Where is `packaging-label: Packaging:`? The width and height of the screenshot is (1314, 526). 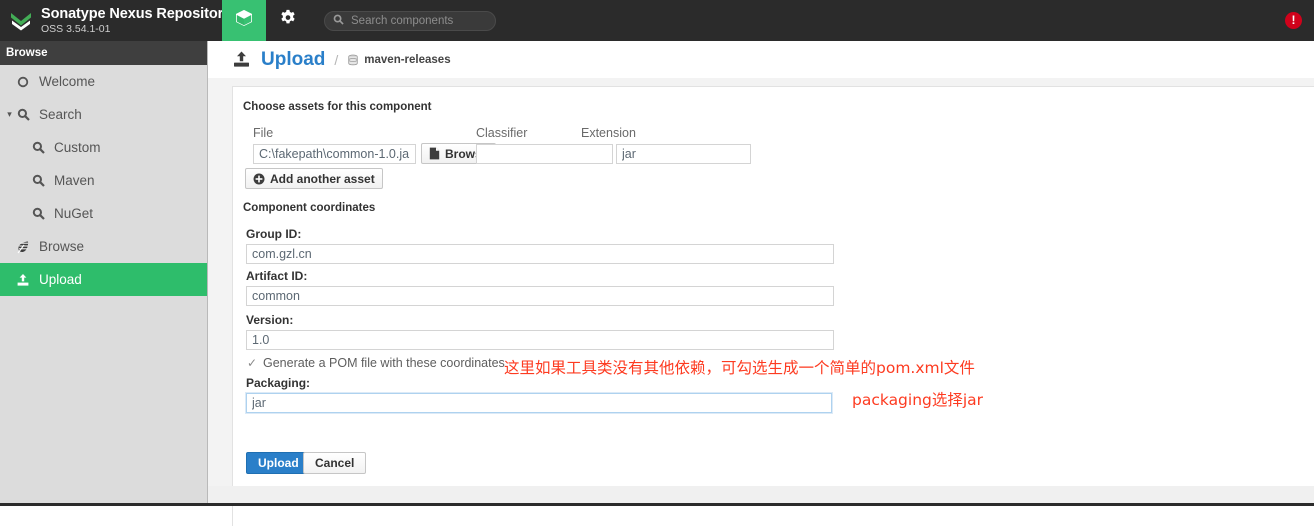
packaging-label: Packaging: is located at coordinates (278, 383).